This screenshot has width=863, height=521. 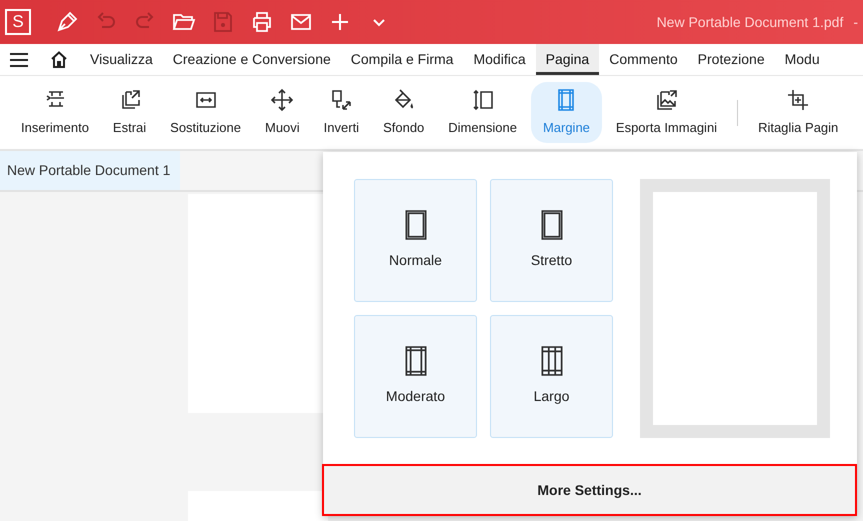 What do you see at coordinates (499, 59) in the screenshot?
I see `menu-tab: Modifica` at bounding box center [499, 59].